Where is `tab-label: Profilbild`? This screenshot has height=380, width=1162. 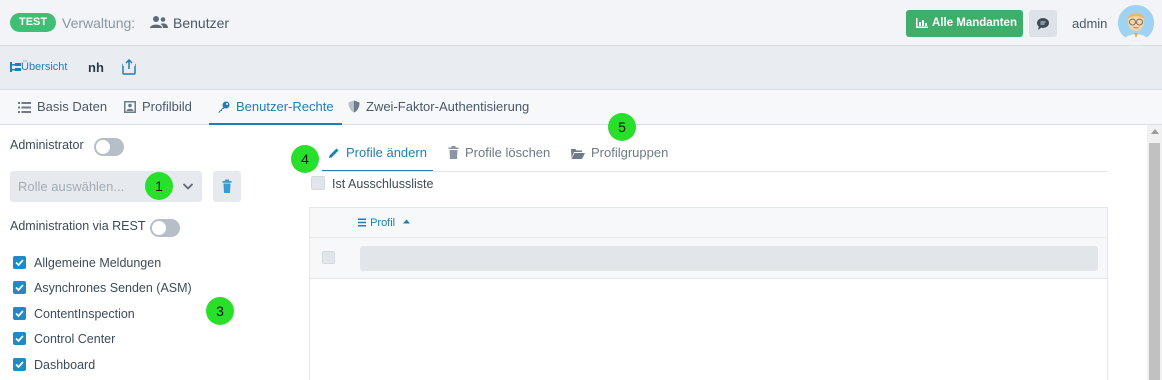
tab-label: Profilbild is located at coordinates (167, 106).